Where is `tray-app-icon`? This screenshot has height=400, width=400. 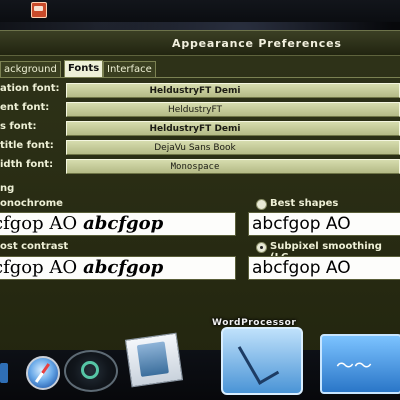
tray-app-icon is located at coordinates (39, 10).